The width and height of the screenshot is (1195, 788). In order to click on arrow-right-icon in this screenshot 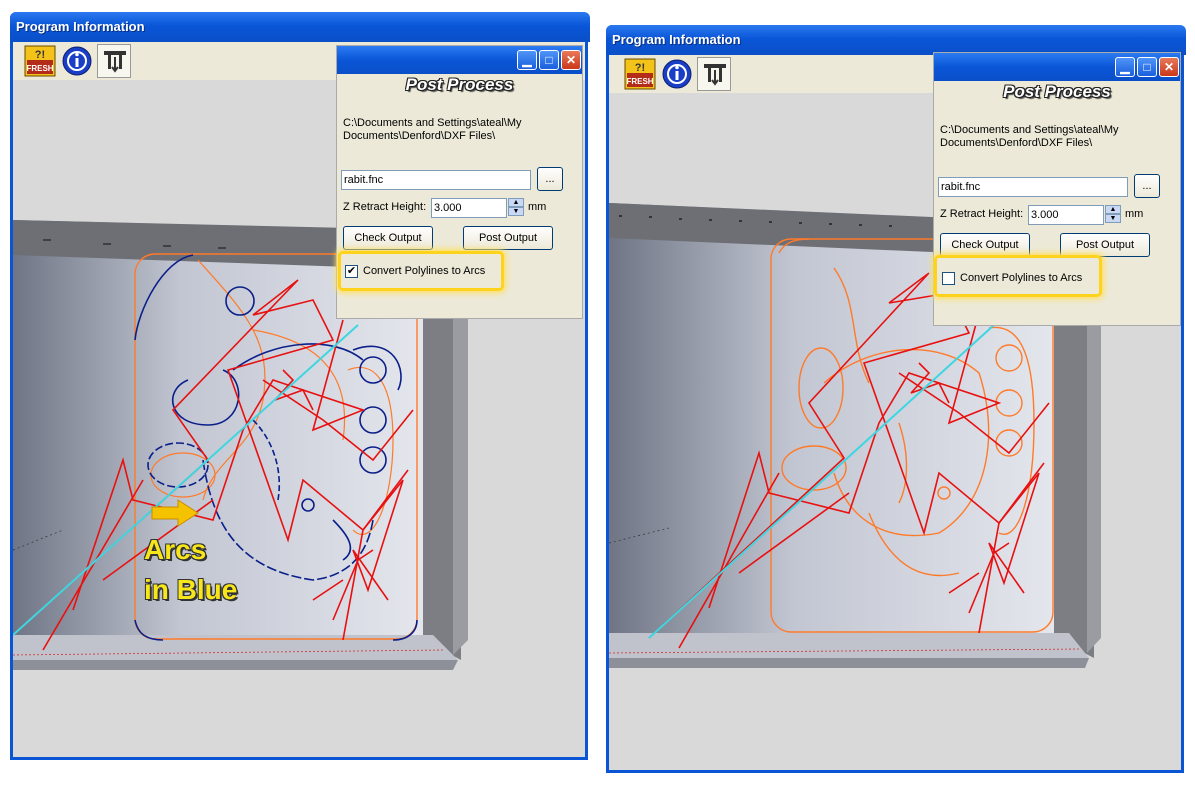, I will do `click(175, 513)`.